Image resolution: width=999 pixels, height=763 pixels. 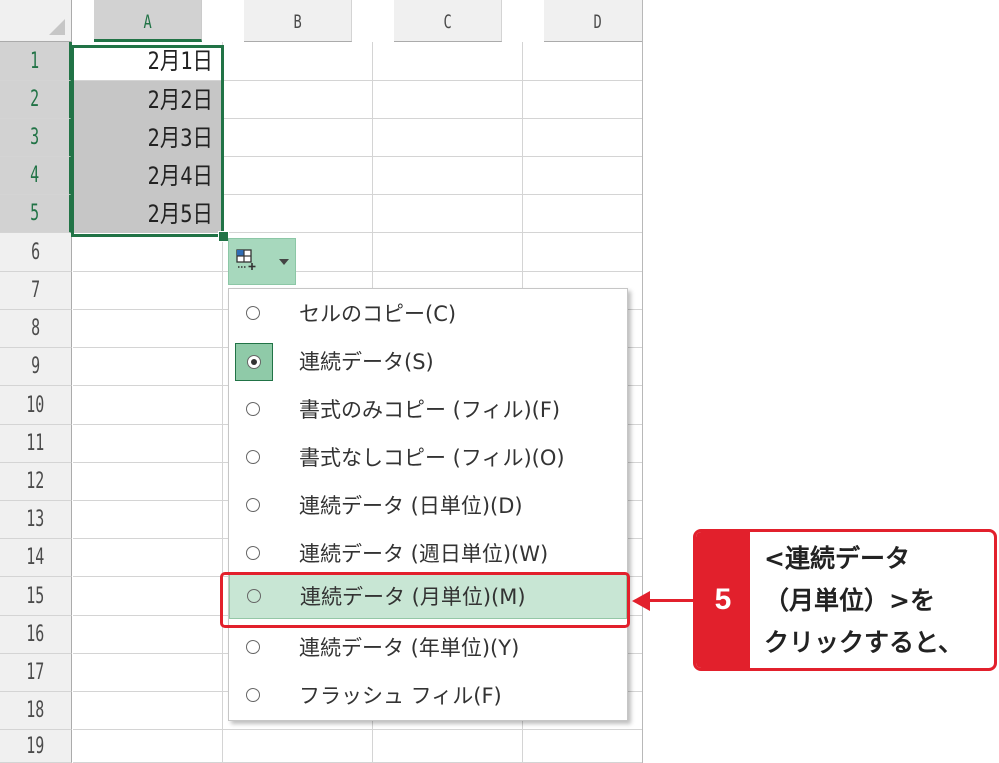 What do you see at coordinates (723, 600) in the screenshot?
I see `step-number: 5` at bounding box center [723, 600].